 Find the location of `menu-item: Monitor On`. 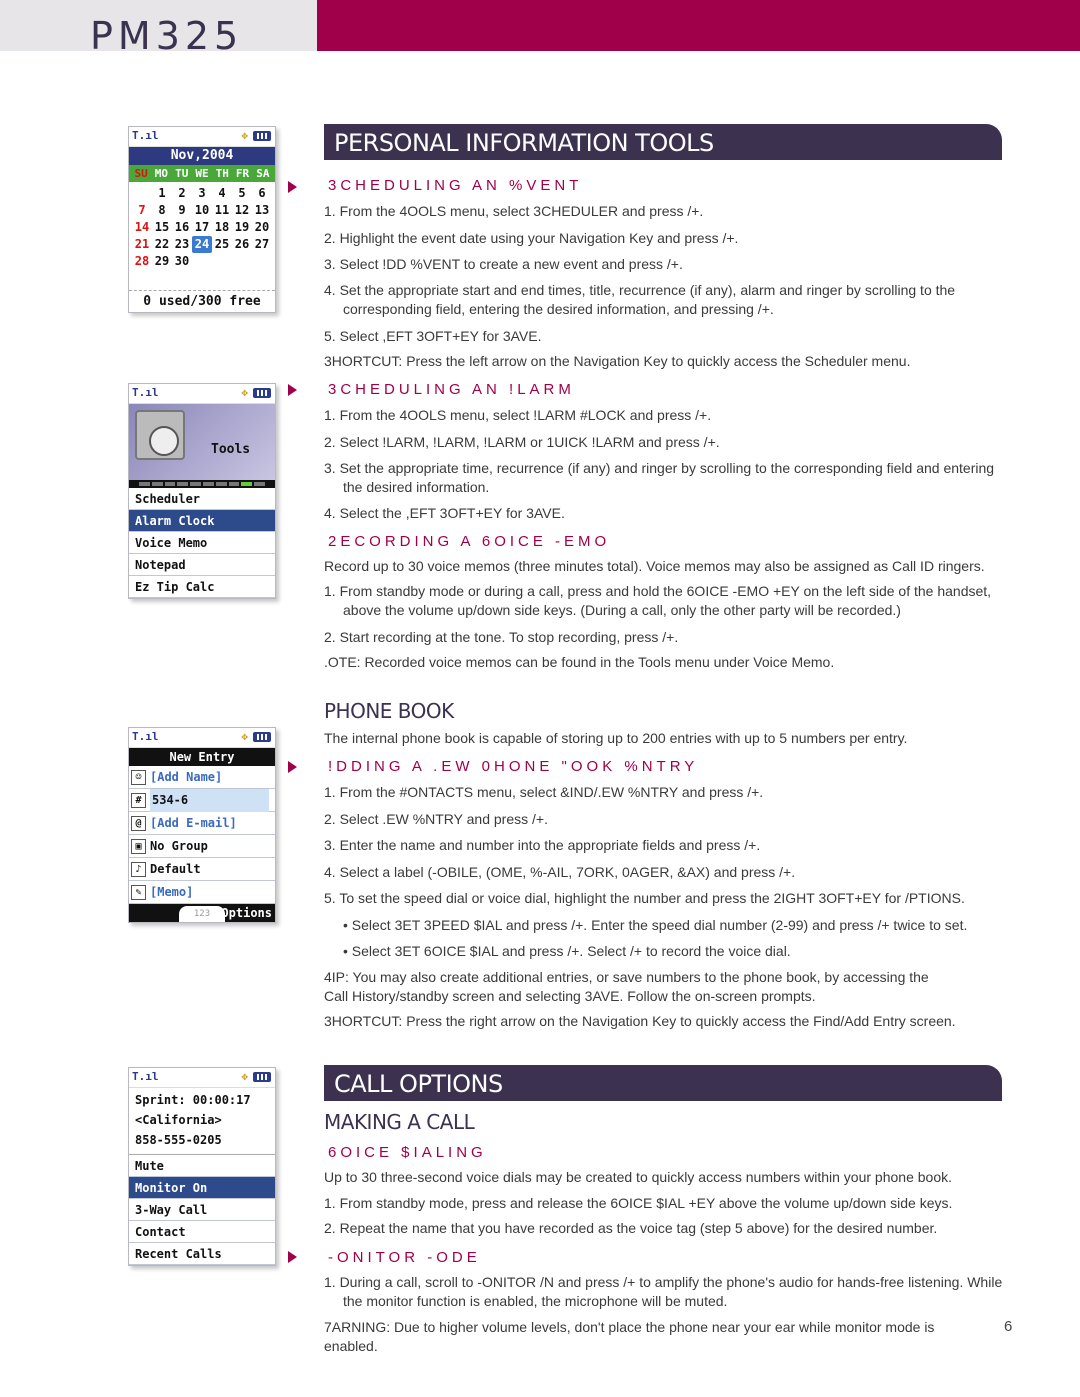

menu-item: Monitor On is located at coordinates (202, 1188).